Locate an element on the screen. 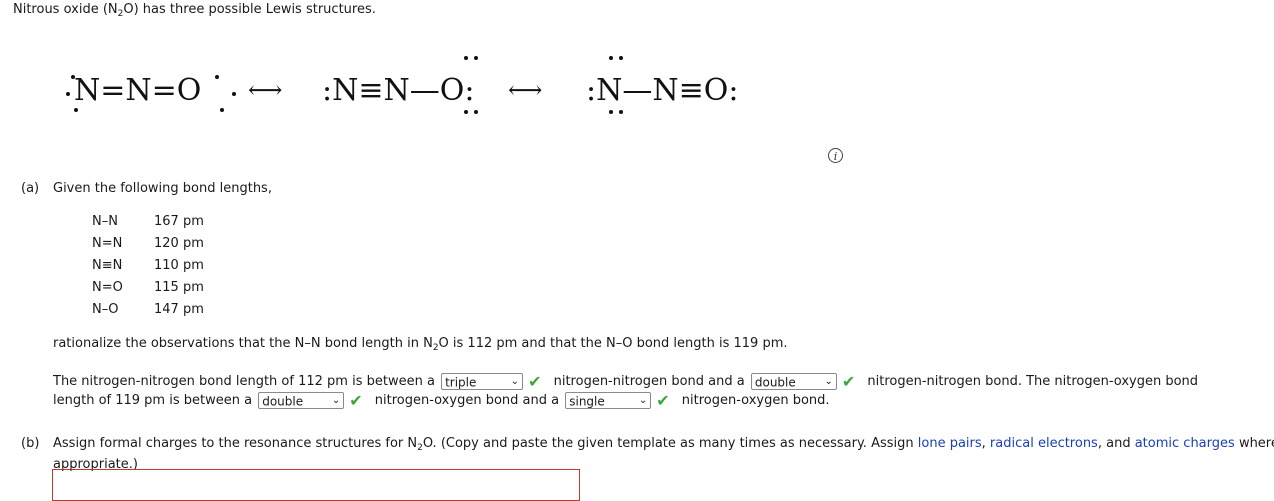 This screenshot has height=501, width=1274. table-row: N=N 120 pm is located at coordinates (148, 243).